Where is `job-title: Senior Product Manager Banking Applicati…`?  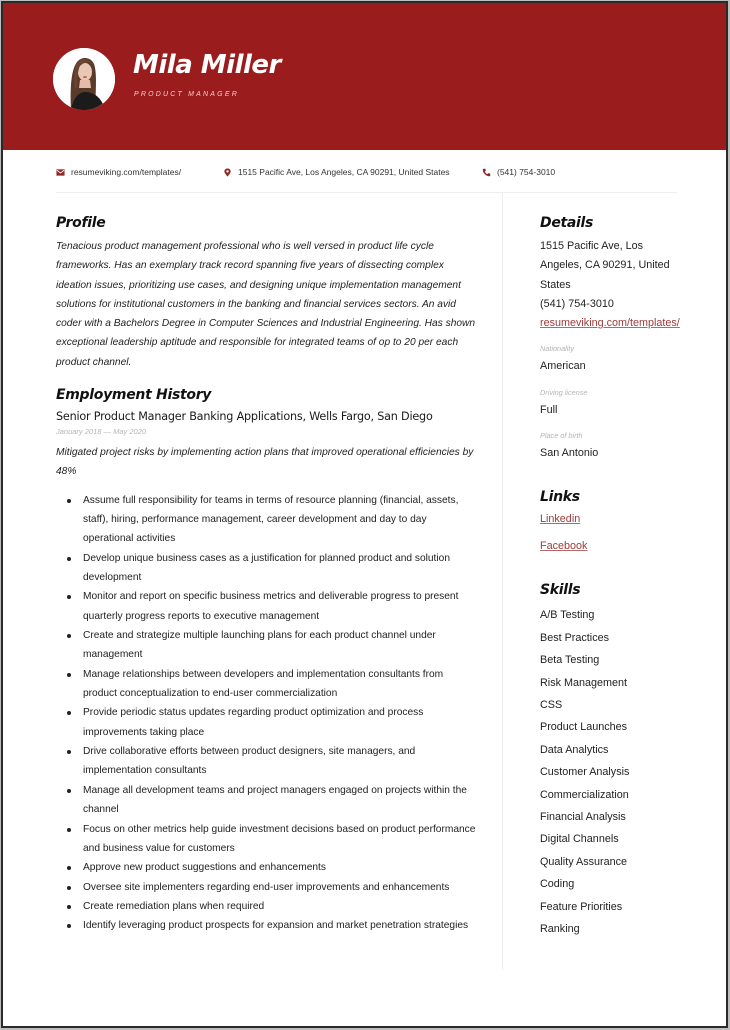 job-title: Senior Product Manager Banking Applicati… is located at coordinates (244, 417).